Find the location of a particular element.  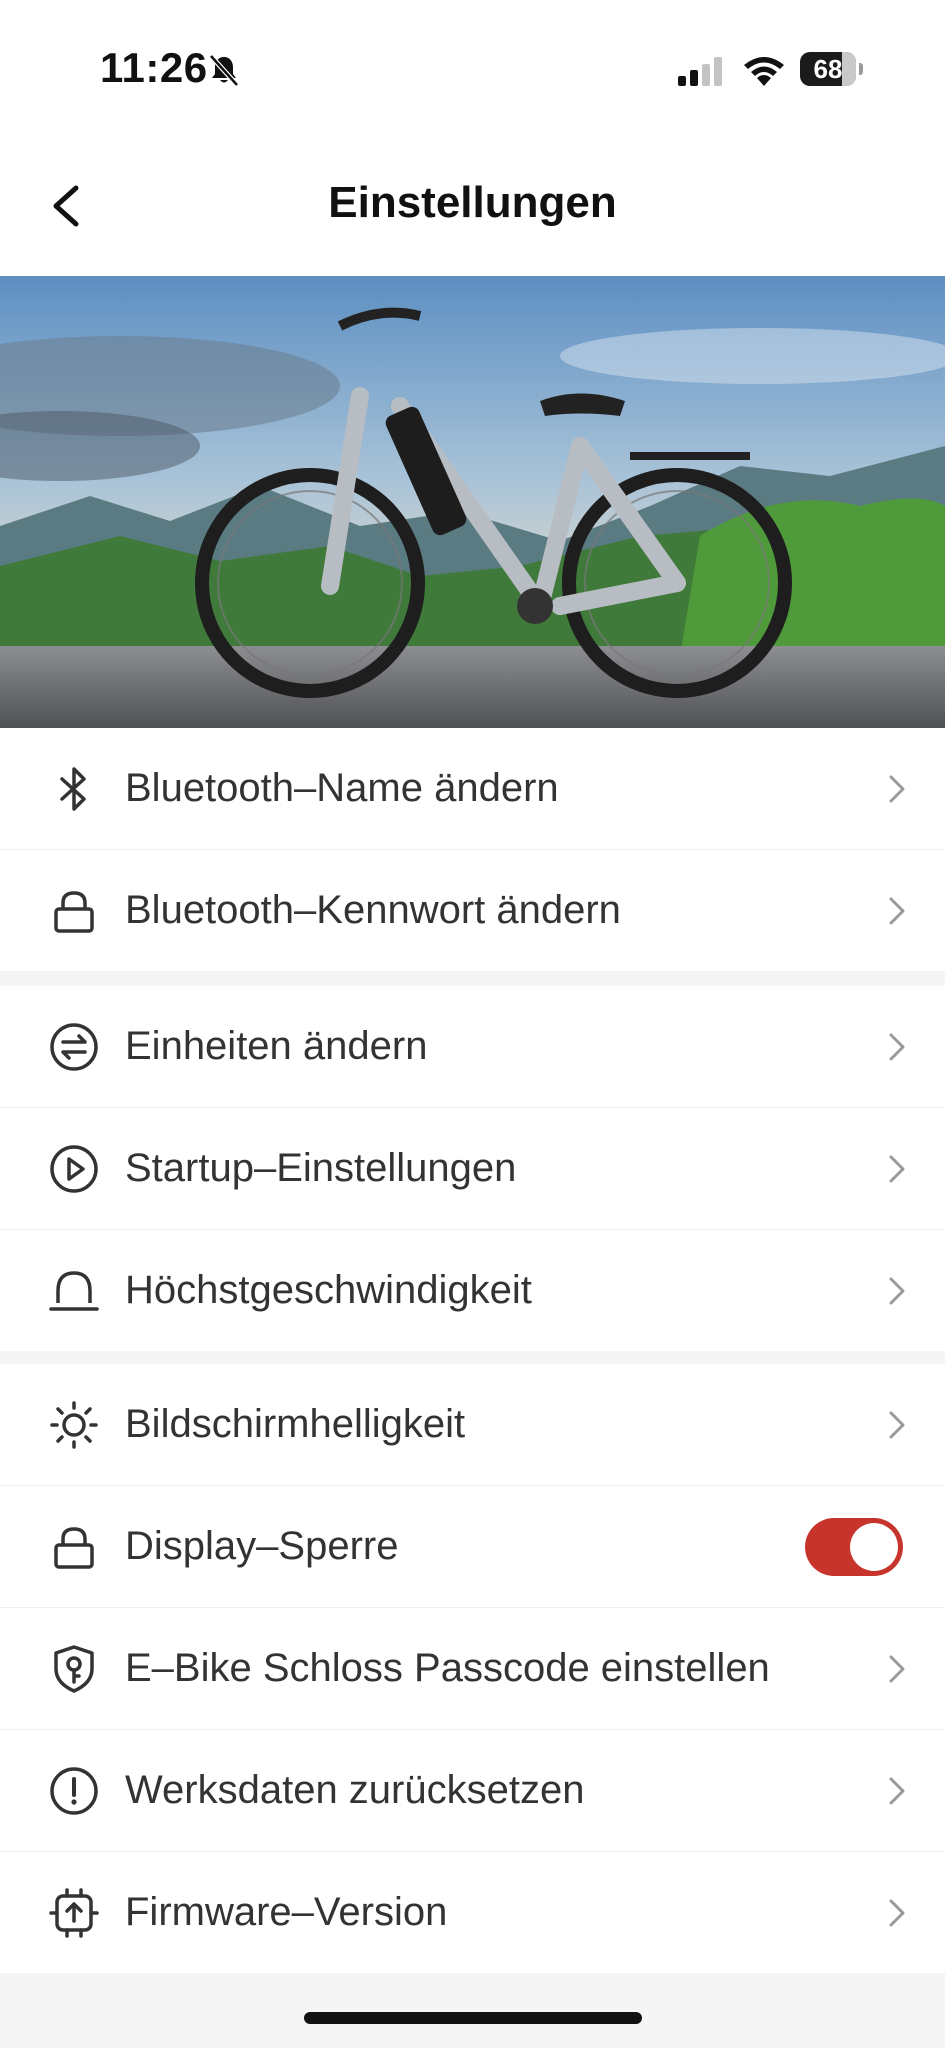

bluetooth-icon is located at coordinates (73, 788).